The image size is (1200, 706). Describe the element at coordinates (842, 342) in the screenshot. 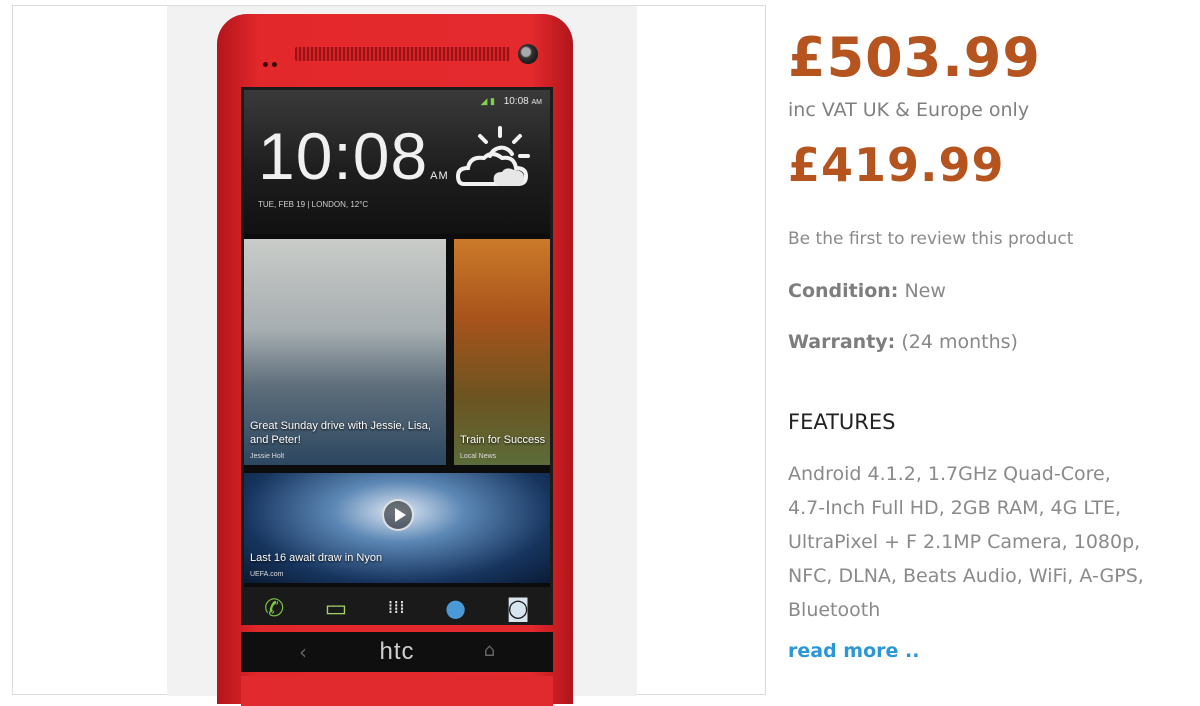

I see `warranty-label: Warranty:` at that location.